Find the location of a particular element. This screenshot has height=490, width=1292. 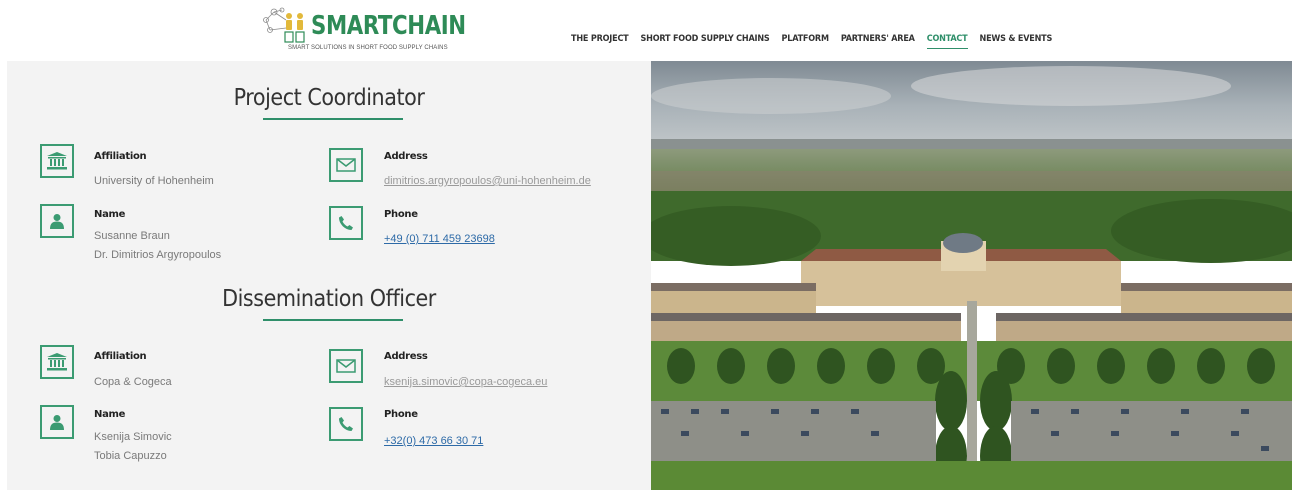

dissemination-address-label: Address is located at coordinates (406, 356).